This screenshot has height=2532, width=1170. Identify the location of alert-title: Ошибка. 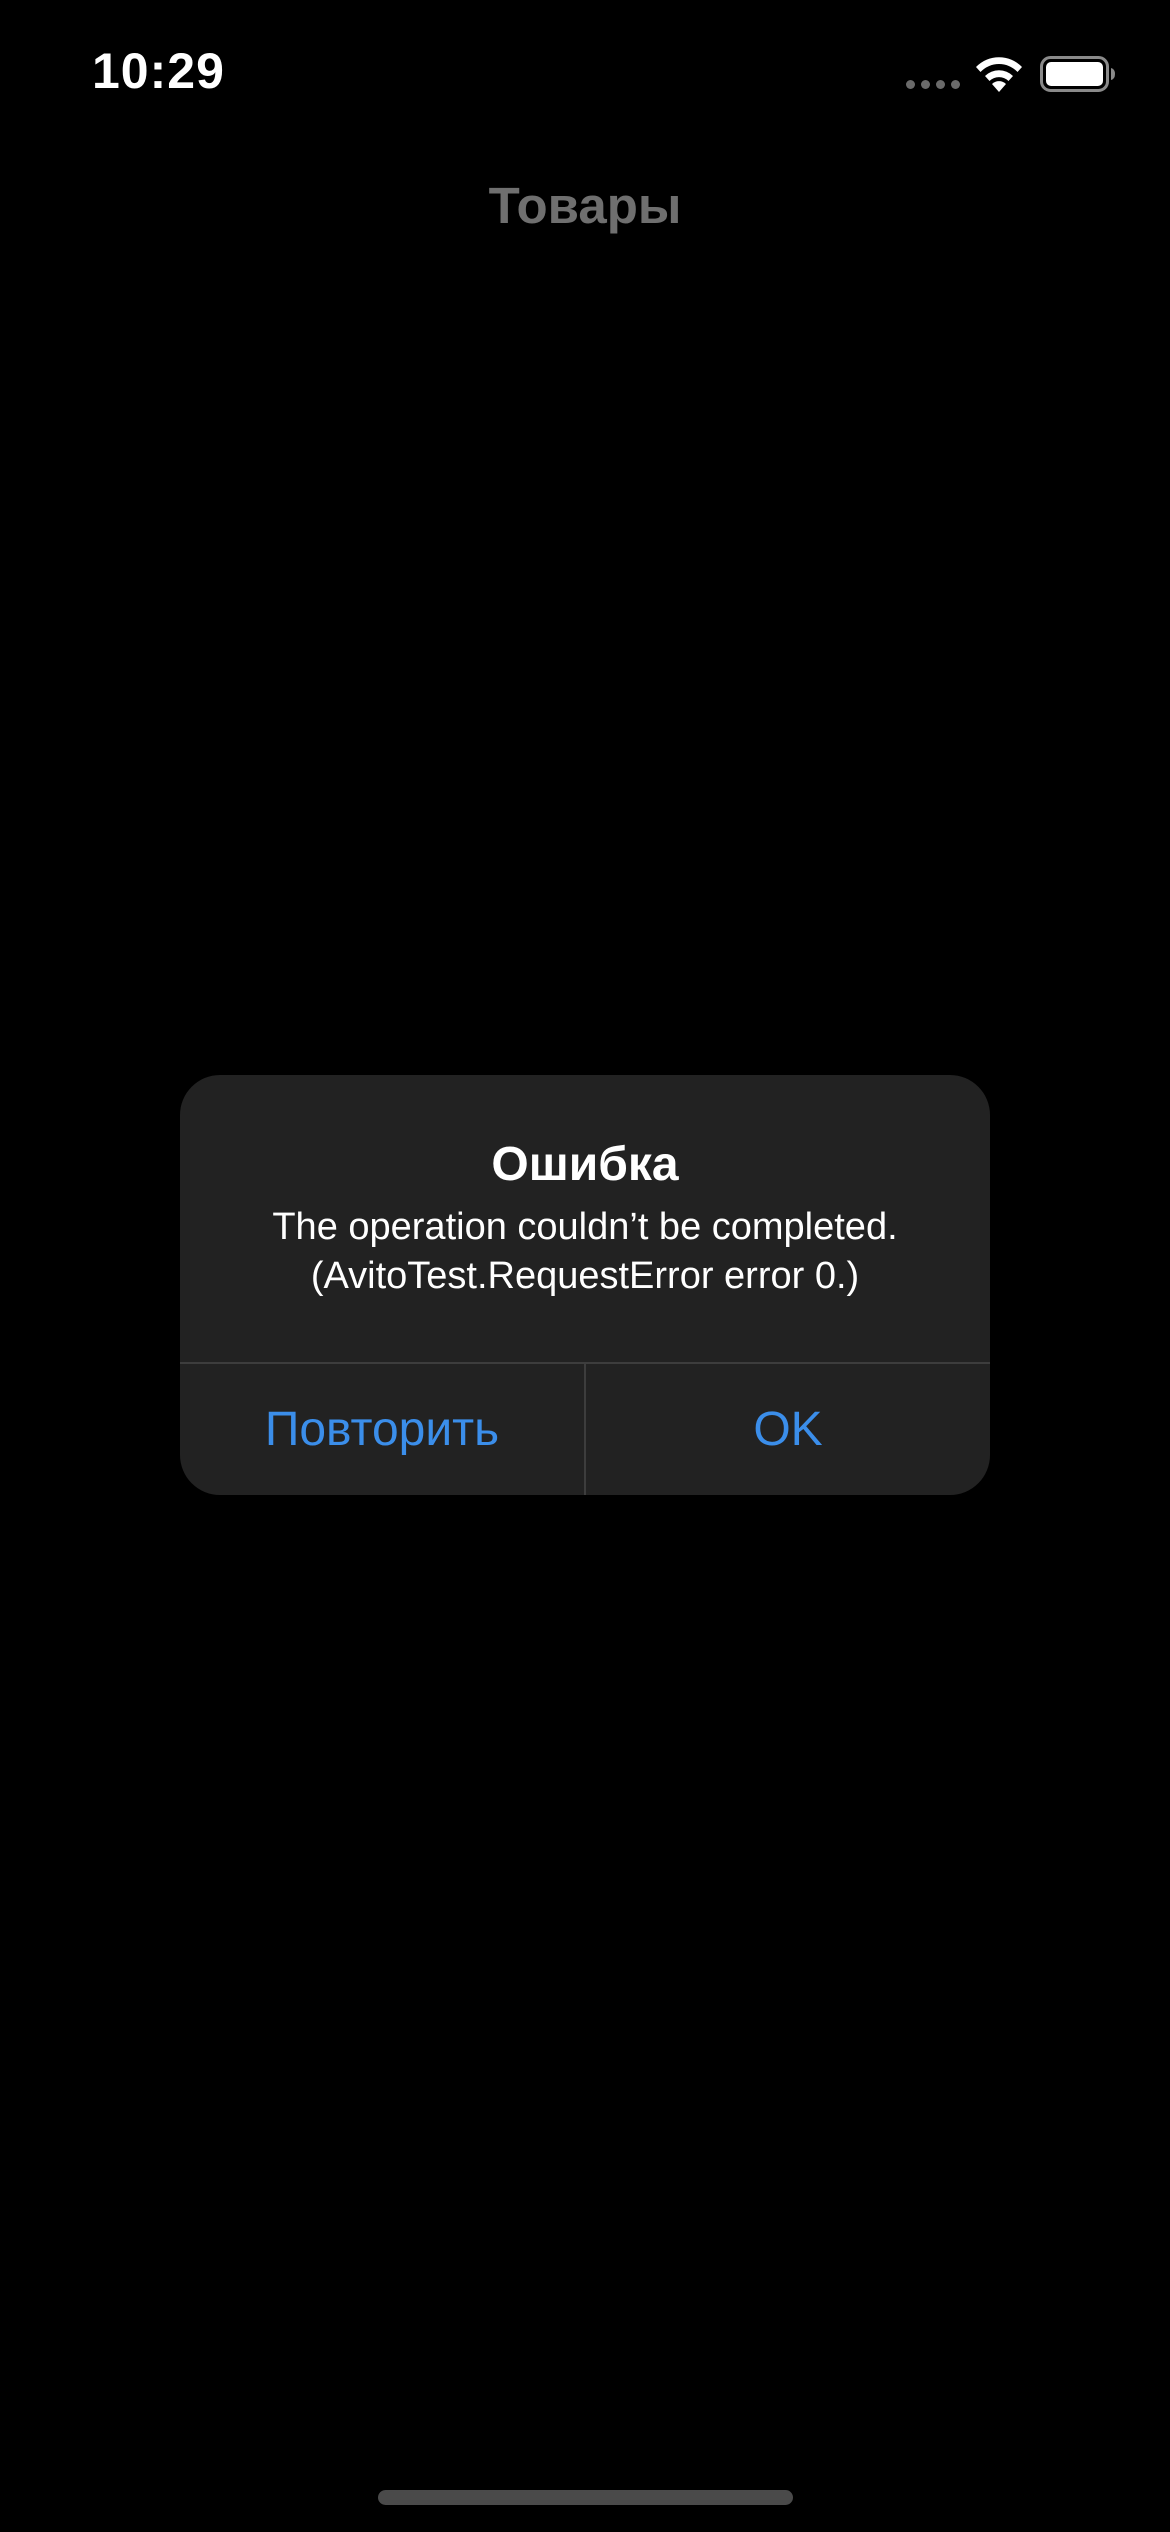
(585, 1164).